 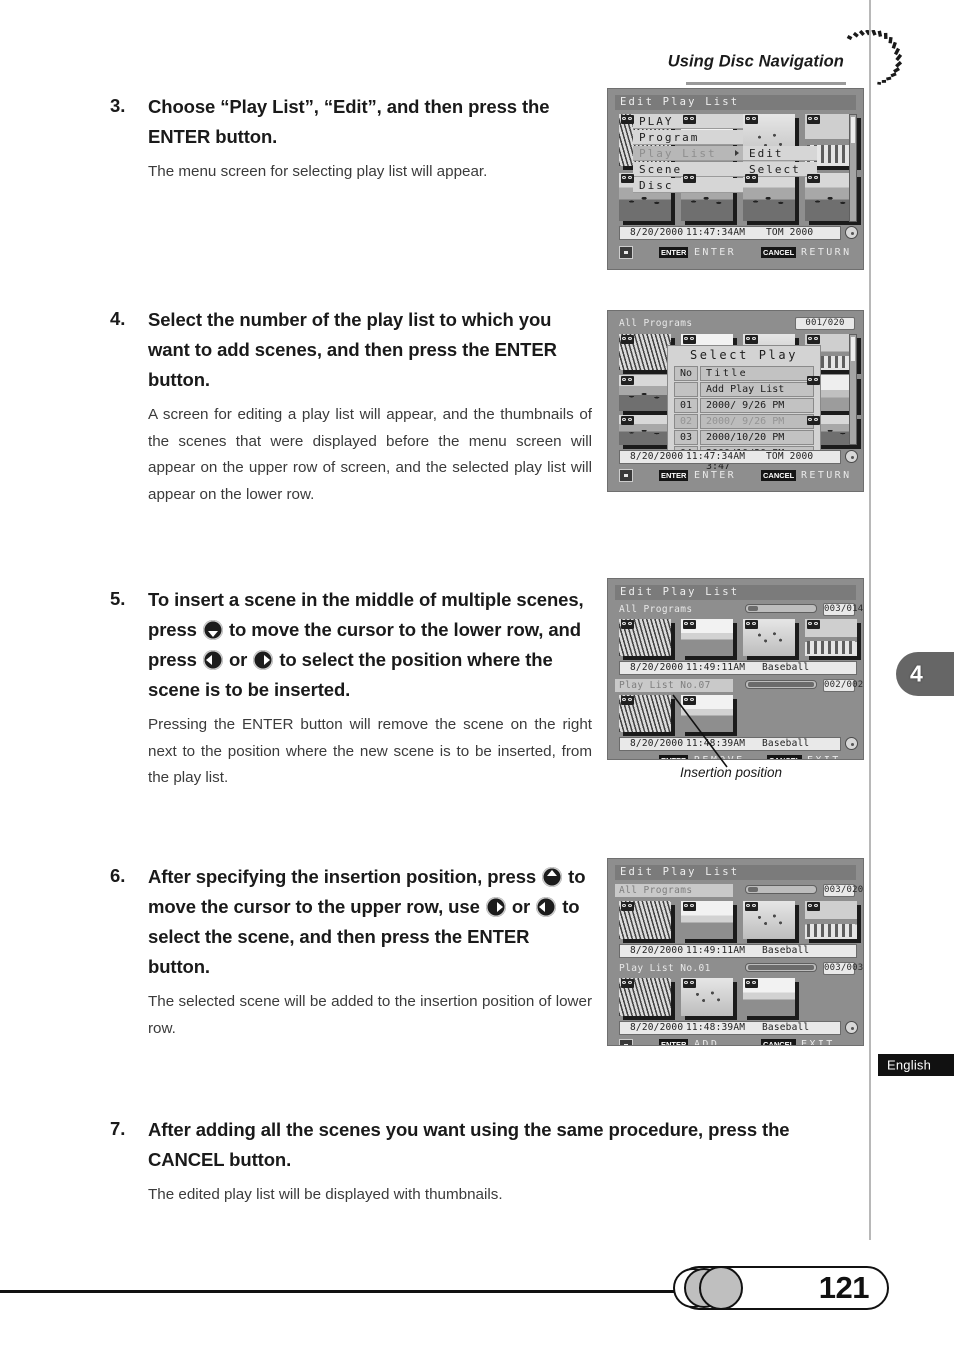 What do you see at coordinates (844, 1287) in the screenshot?
I see `page-number: 121` at bounding box center [844, 1287].